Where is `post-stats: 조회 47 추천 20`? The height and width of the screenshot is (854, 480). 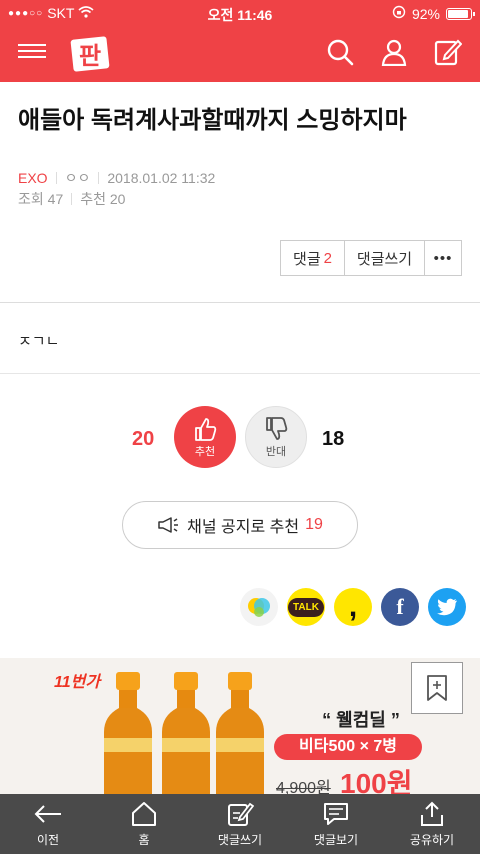
post-stats: 조회 47 추천 20 is located at coordinates (71, 199).